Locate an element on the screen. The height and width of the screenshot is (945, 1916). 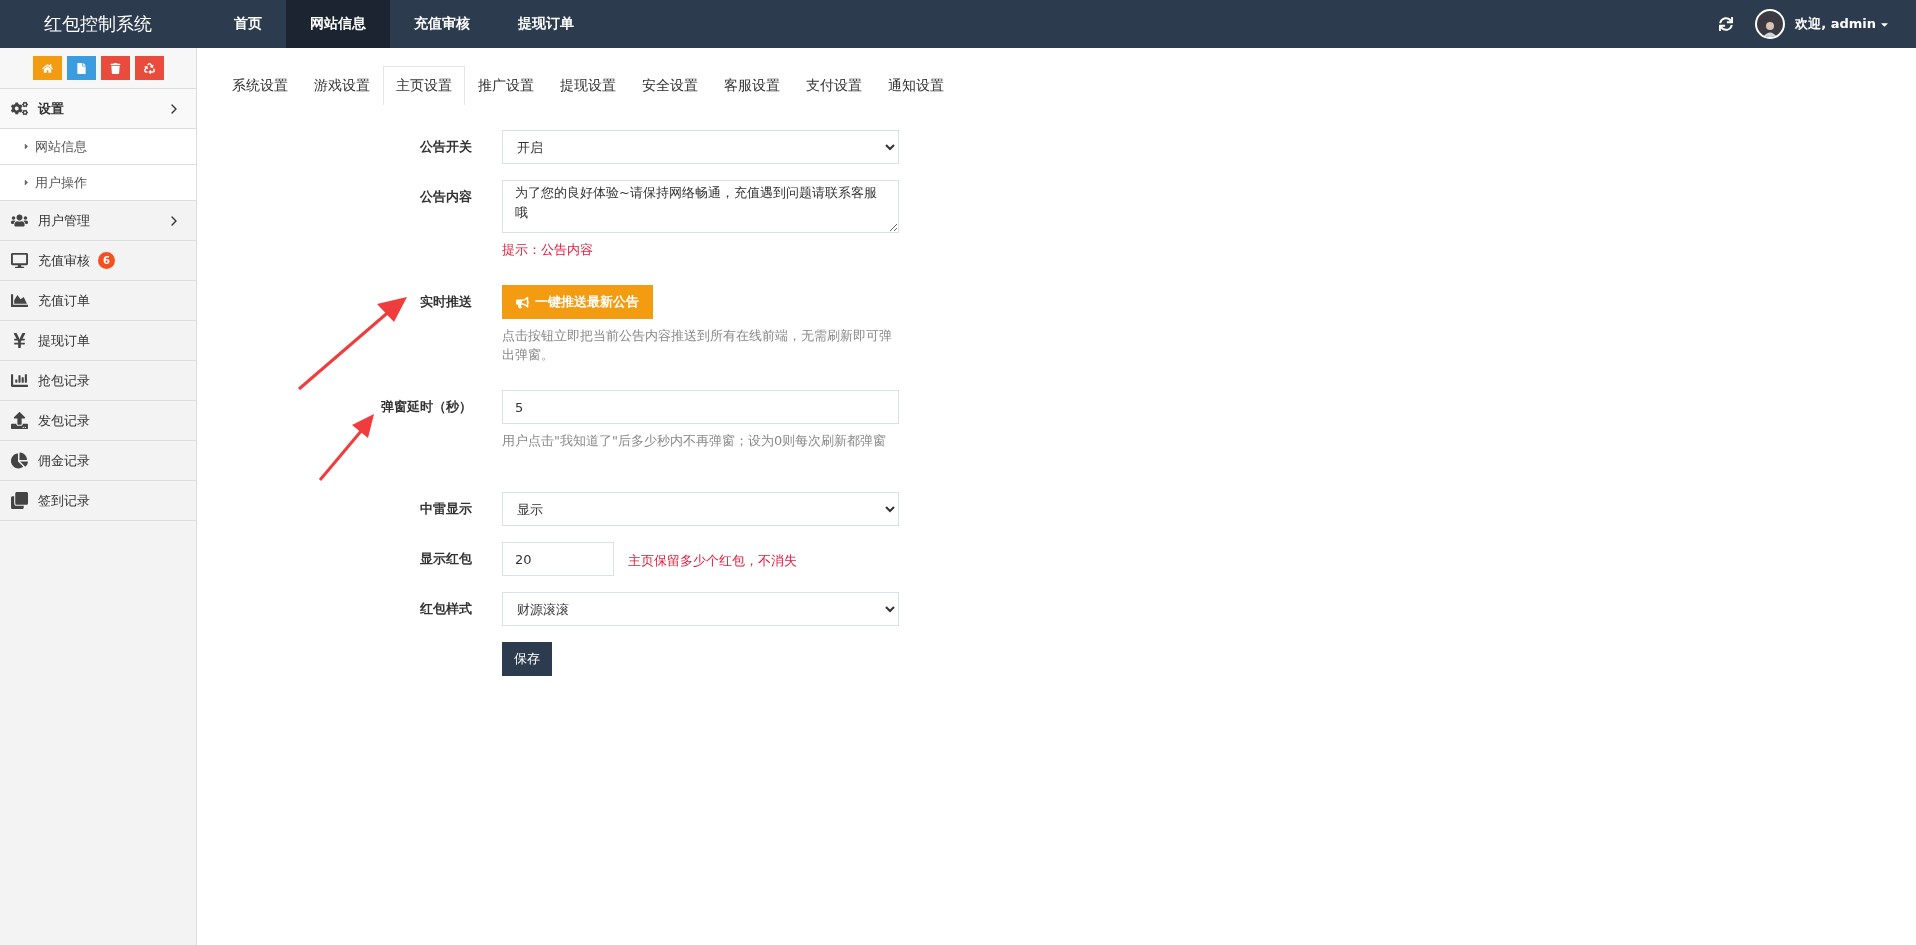
tab: 主页设置 is located at coordinates (424, 85).